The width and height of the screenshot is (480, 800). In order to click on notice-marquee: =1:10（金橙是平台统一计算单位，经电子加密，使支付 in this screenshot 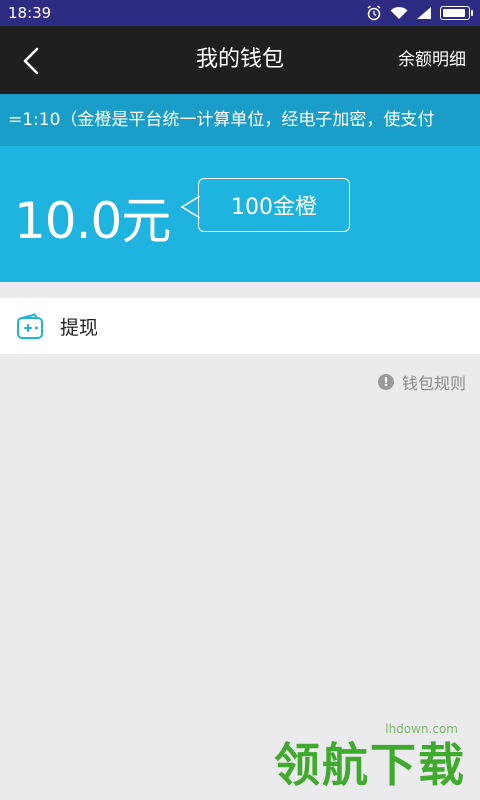, I will do `click(240, 120)`.